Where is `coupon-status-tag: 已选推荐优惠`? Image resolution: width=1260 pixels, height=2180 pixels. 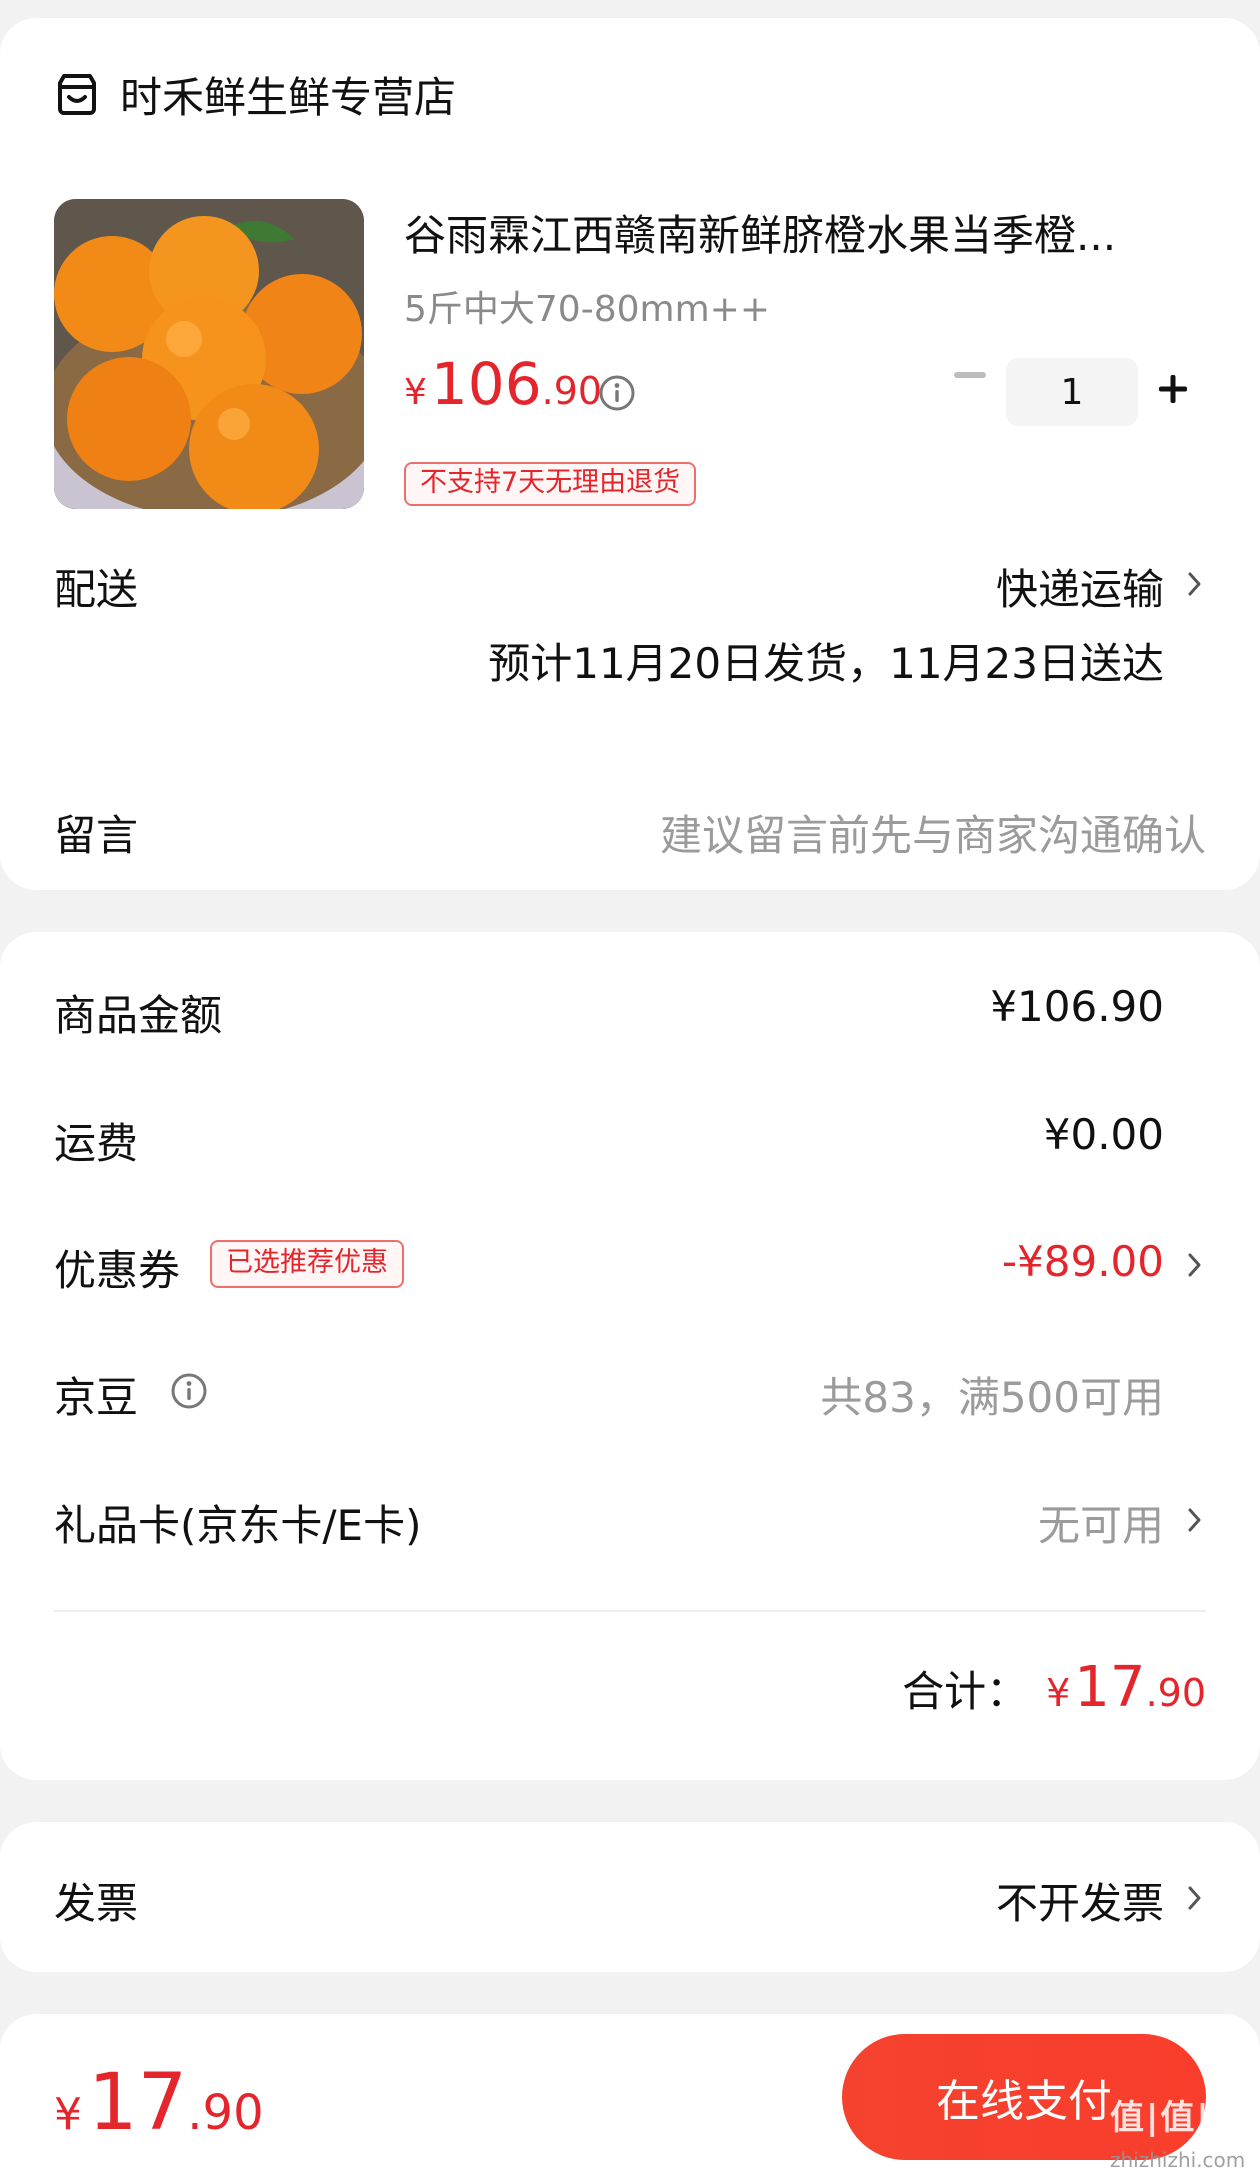 coupon-status-tag: 已选推荐优惠 is located at coordinates (307, 1264).